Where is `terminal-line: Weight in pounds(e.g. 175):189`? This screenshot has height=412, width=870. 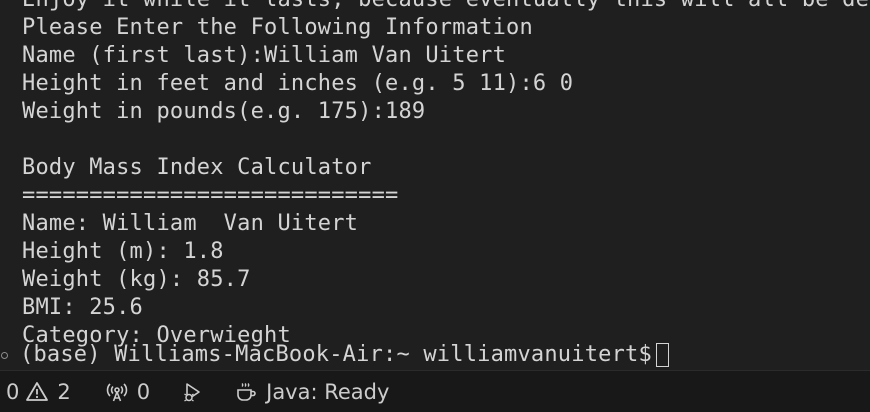
terminal-line: Weight in pounds(e.g. 175):189 is located at coordinates (224, 111).